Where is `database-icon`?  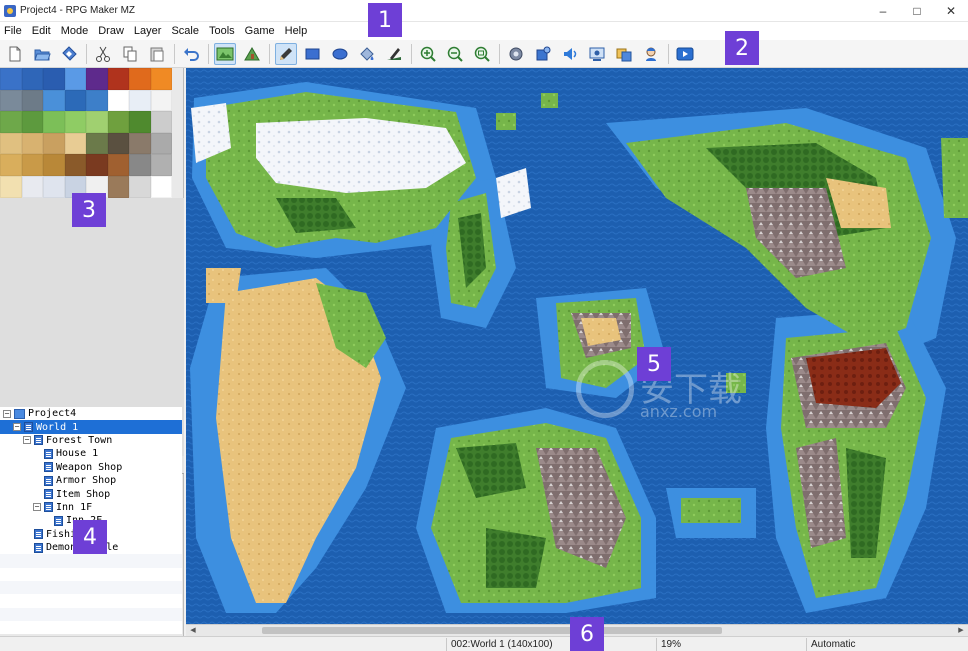
database-icon is located at coordinates (516, 54).